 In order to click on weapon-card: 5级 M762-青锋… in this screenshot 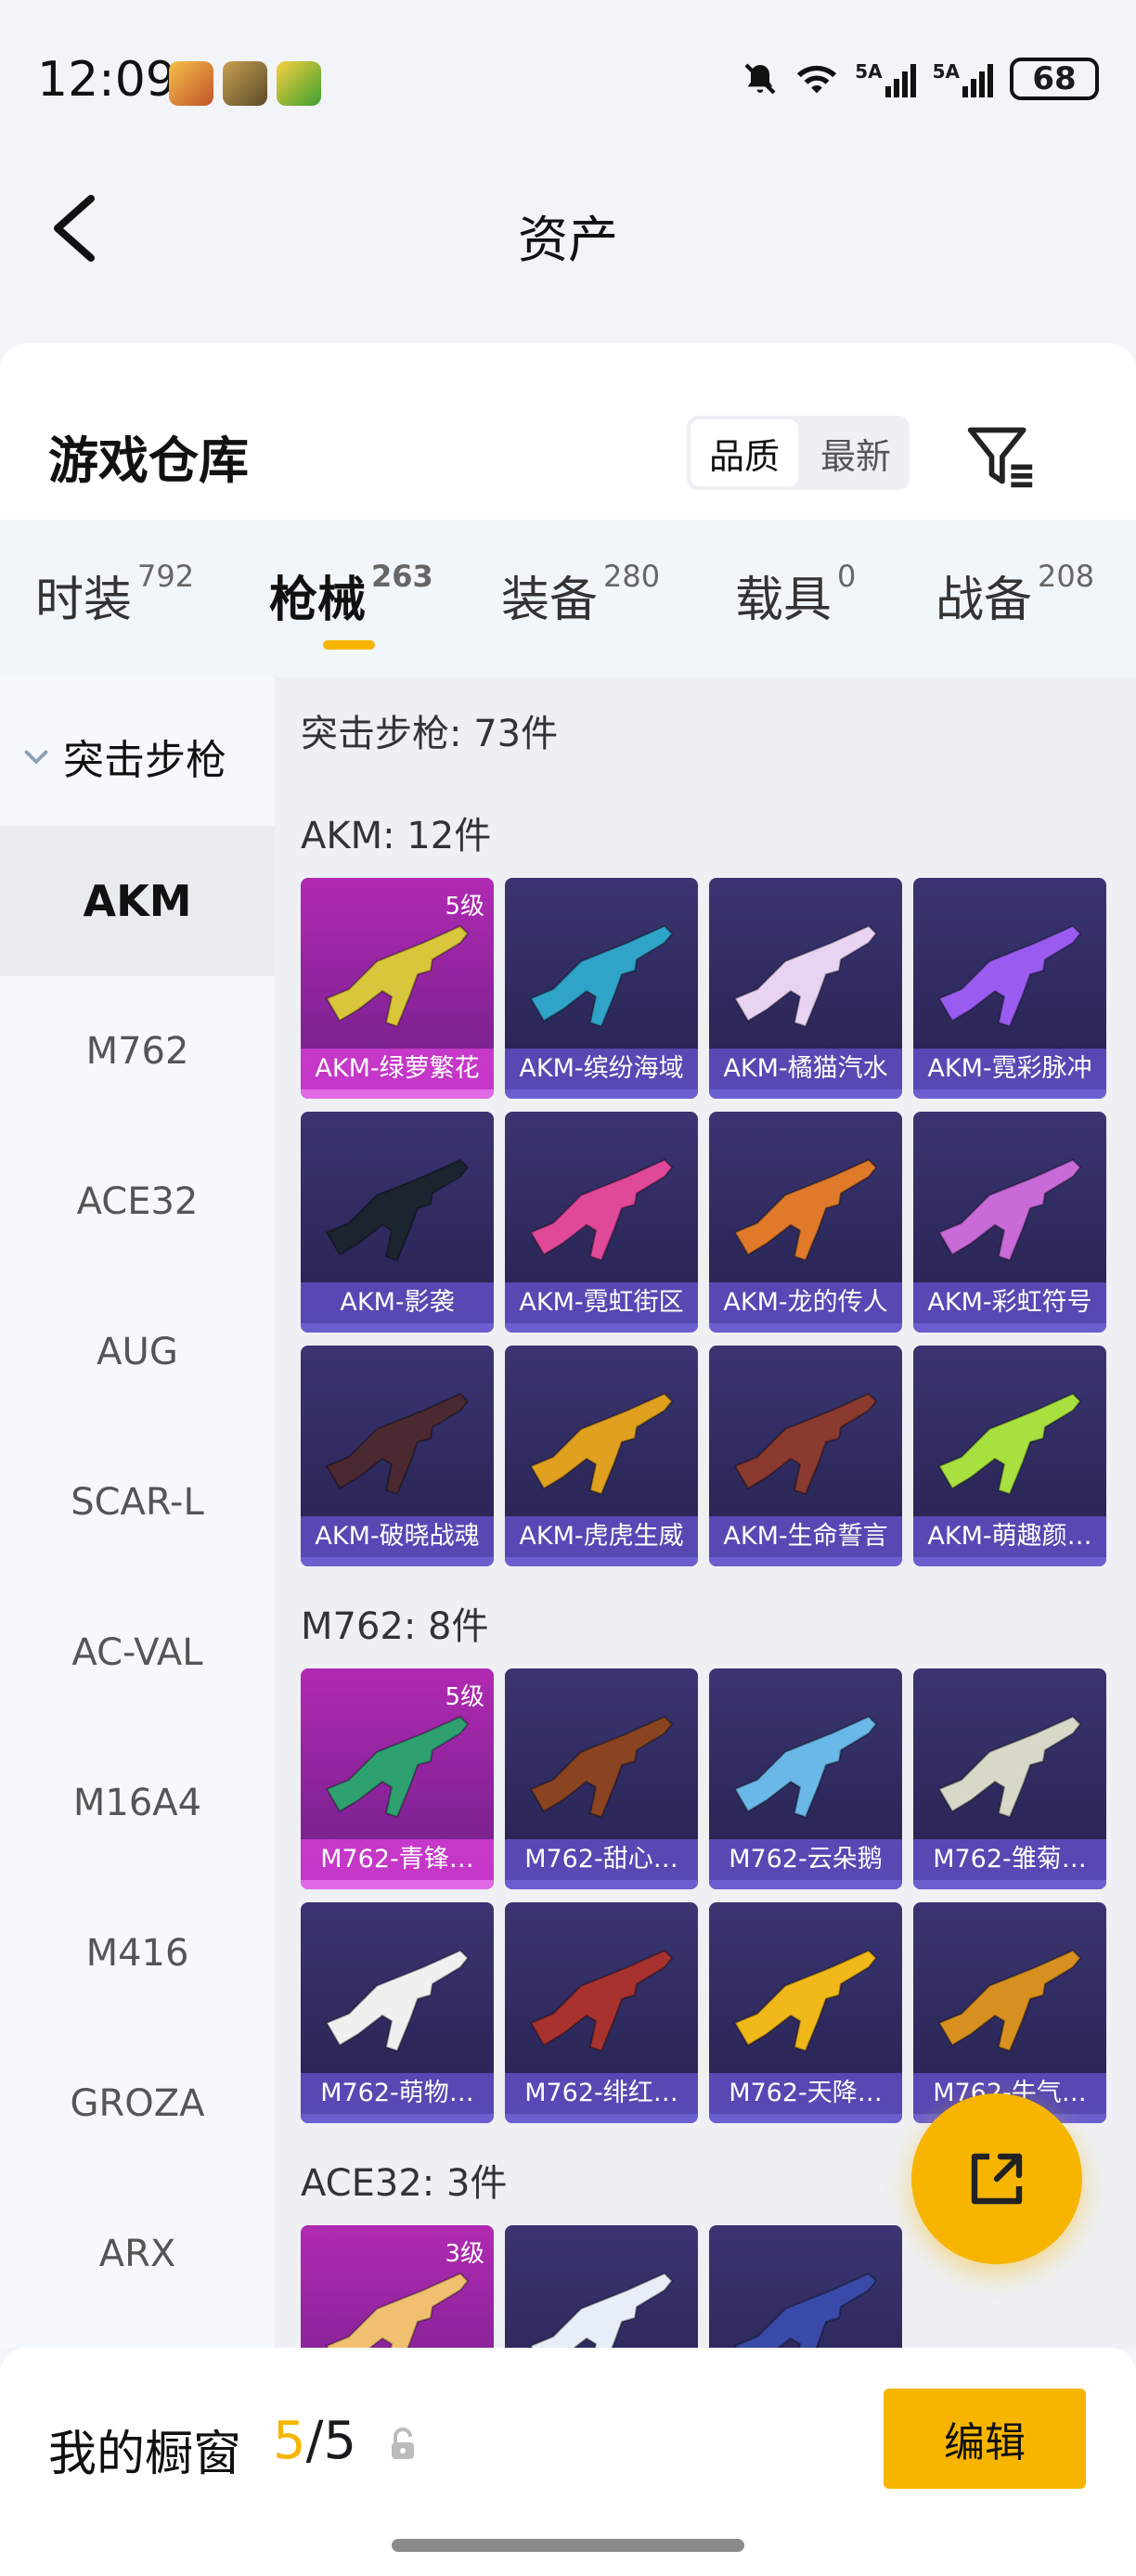, I will do `click(397, 1778)`.